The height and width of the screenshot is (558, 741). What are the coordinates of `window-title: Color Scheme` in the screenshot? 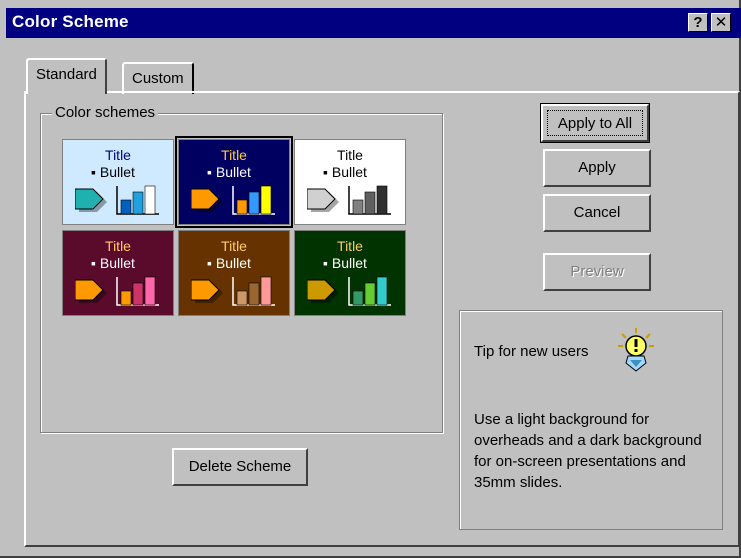 It's located at (70, 21).